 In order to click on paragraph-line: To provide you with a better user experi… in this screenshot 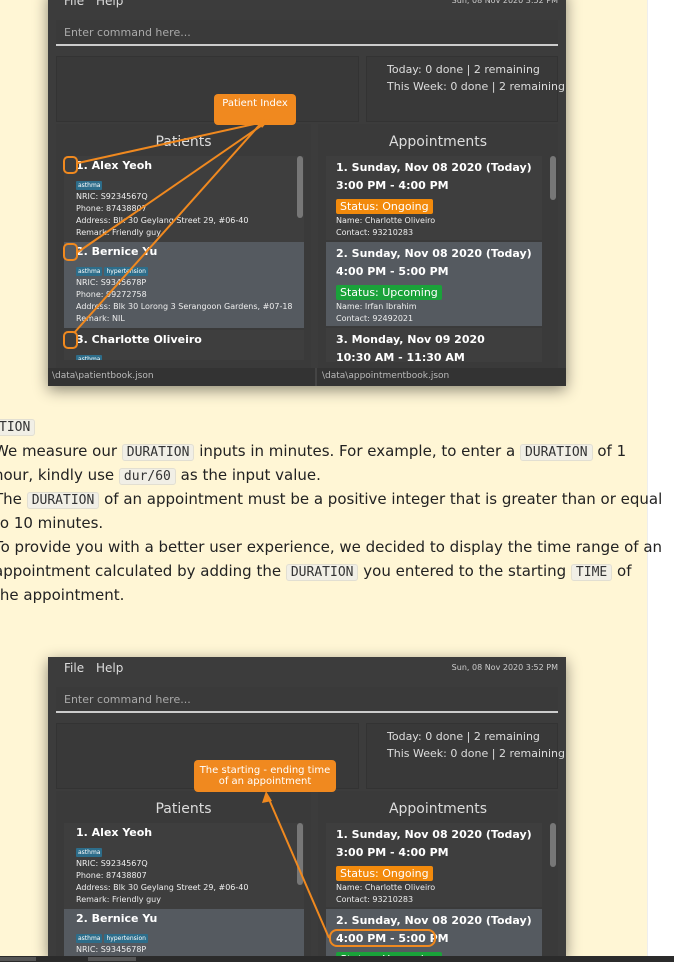, I will do `click(331, 547)`.